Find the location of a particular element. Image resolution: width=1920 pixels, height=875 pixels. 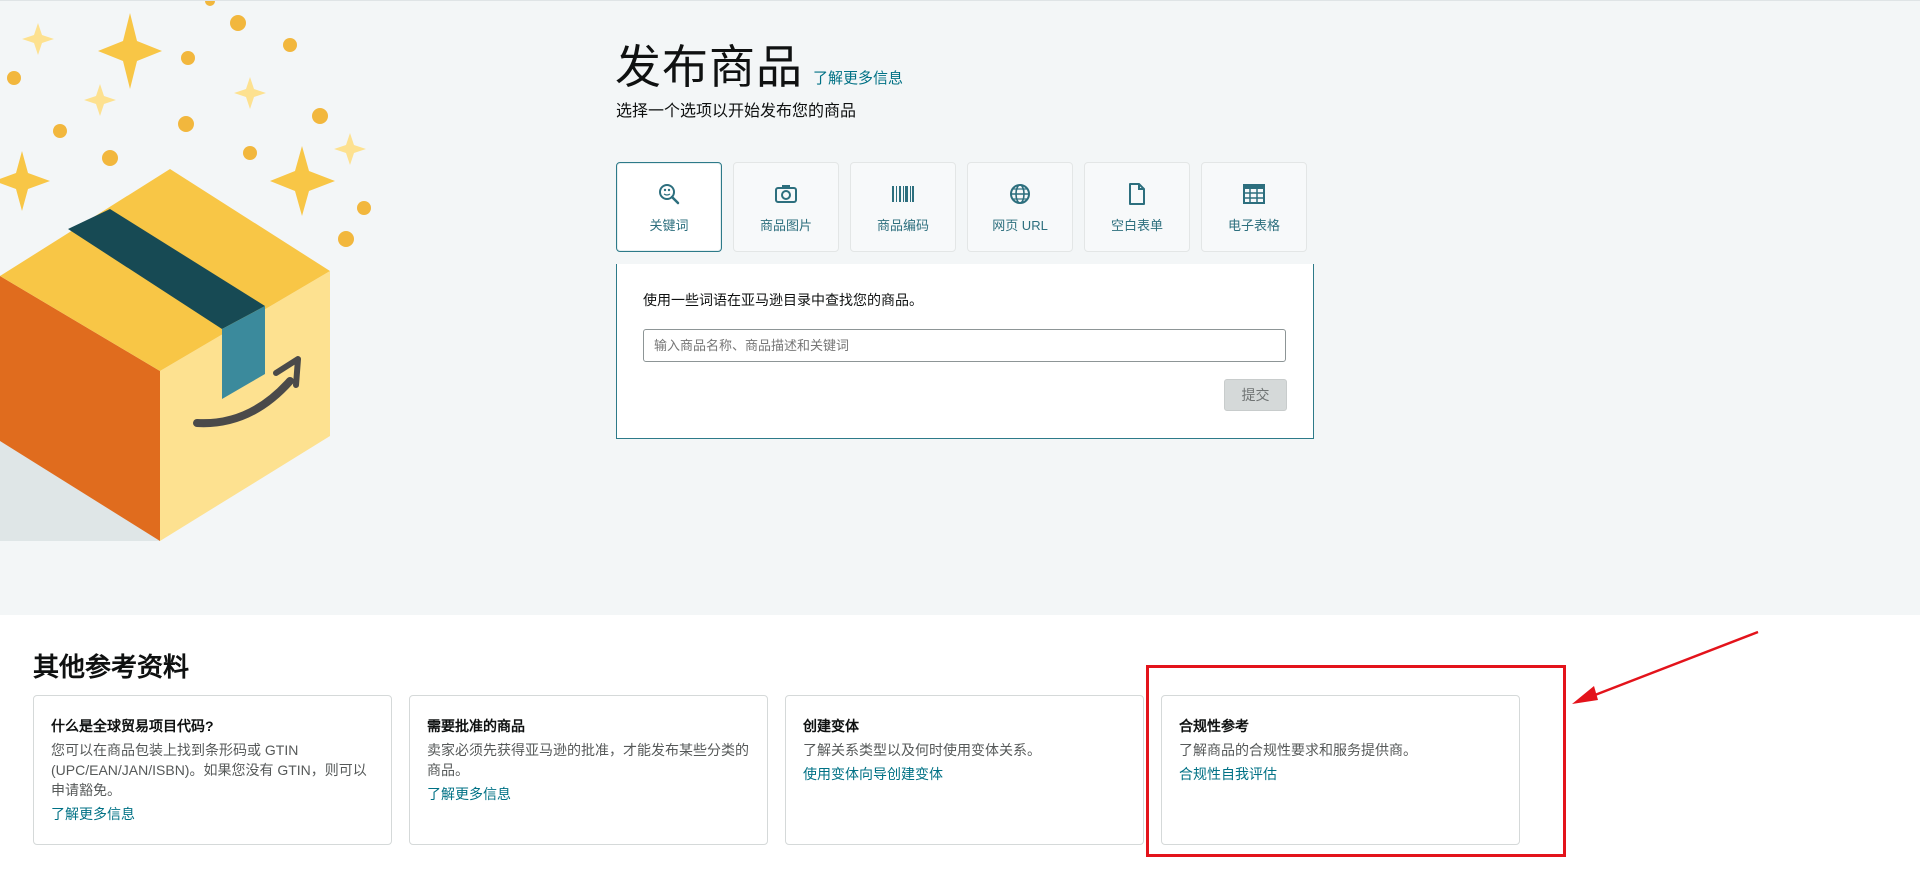

small-sparkles is located at coordinates (194, 94).